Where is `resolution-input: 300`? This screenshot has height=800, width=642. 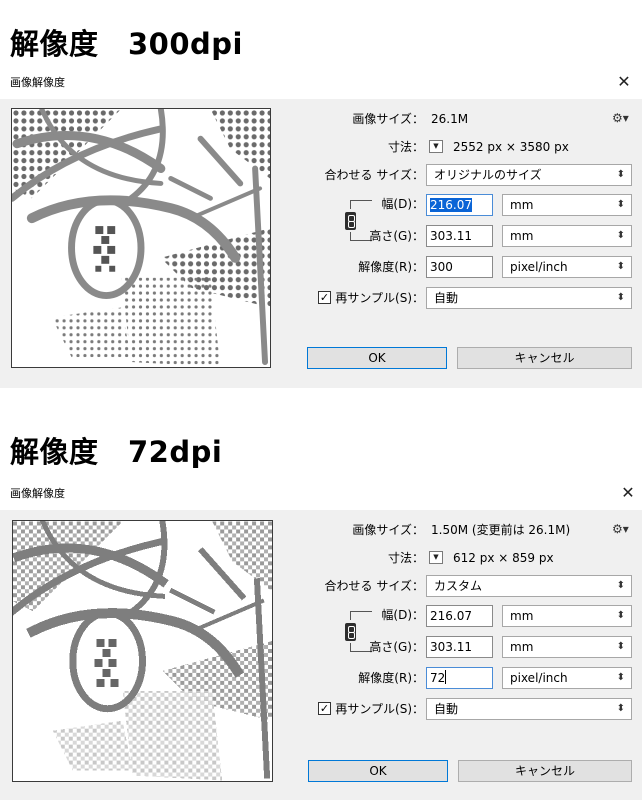 resolution-input: 300 is located at coordinates (459, 267).